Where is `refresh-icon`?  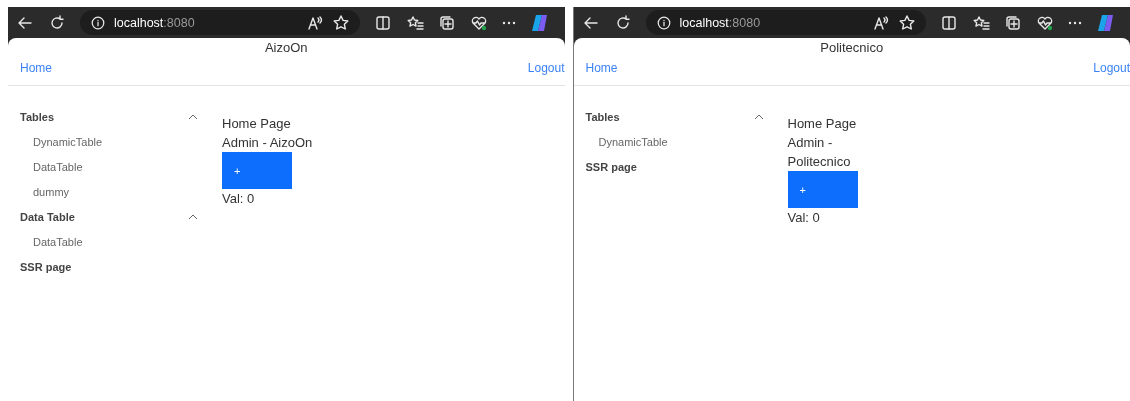
refresh-icon is located at coordinates (57, 22).